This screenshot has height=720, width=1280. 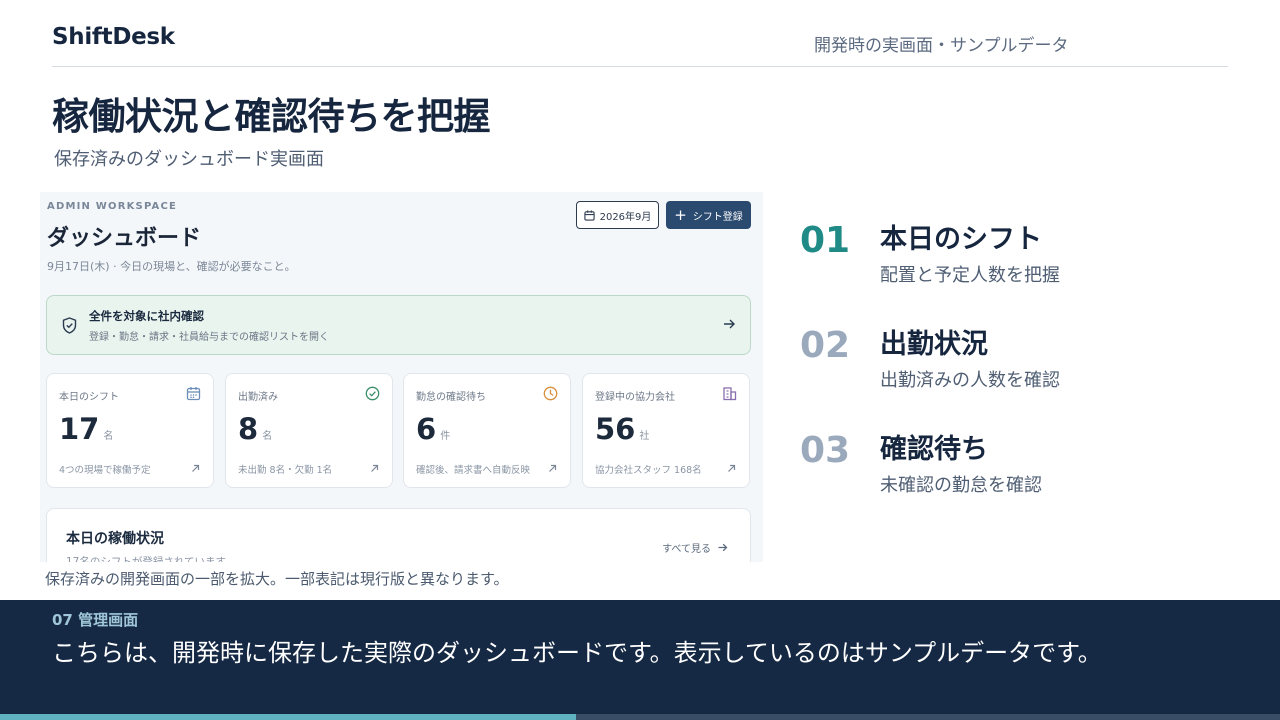 What do you see at coordinates (433, 429) in the screenshot?
I see `stat-card-value: 6件` at bounding box center [433, 429].